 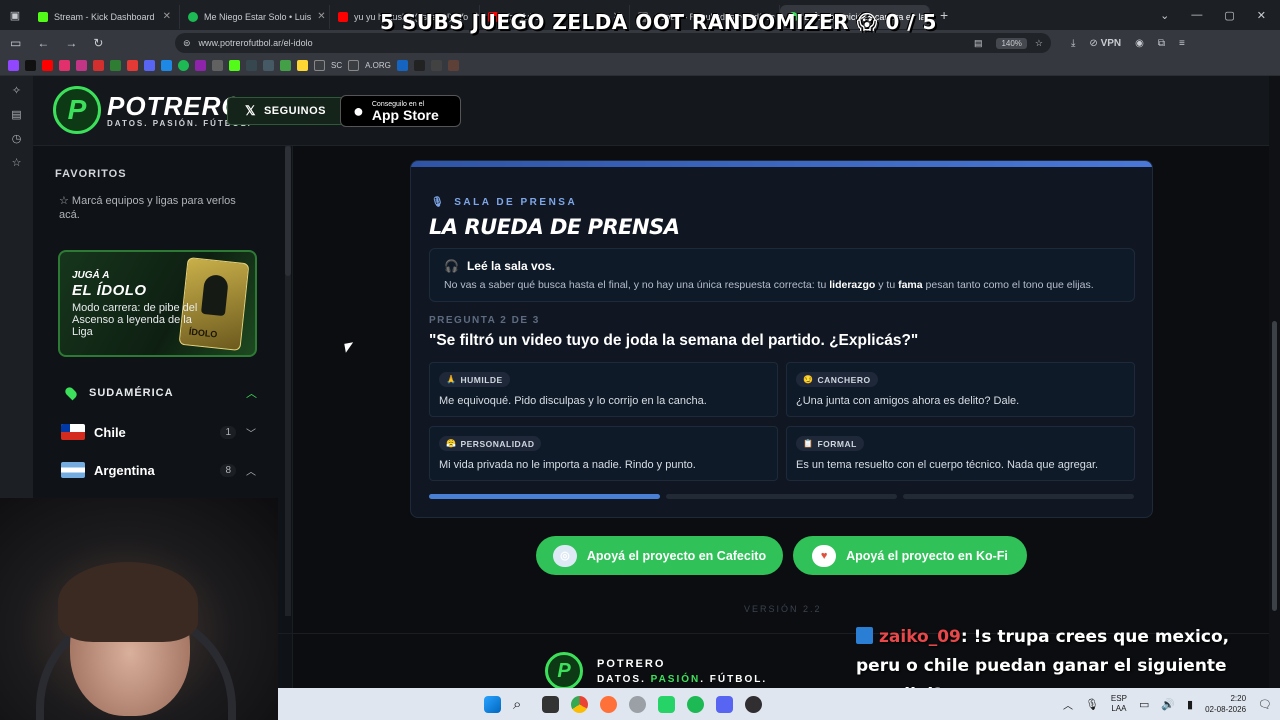 What do you see at coordinates (91, 174) in the screenshot?
I see `favorites-title: FAVORITOS` at bounding box center [91, 174].